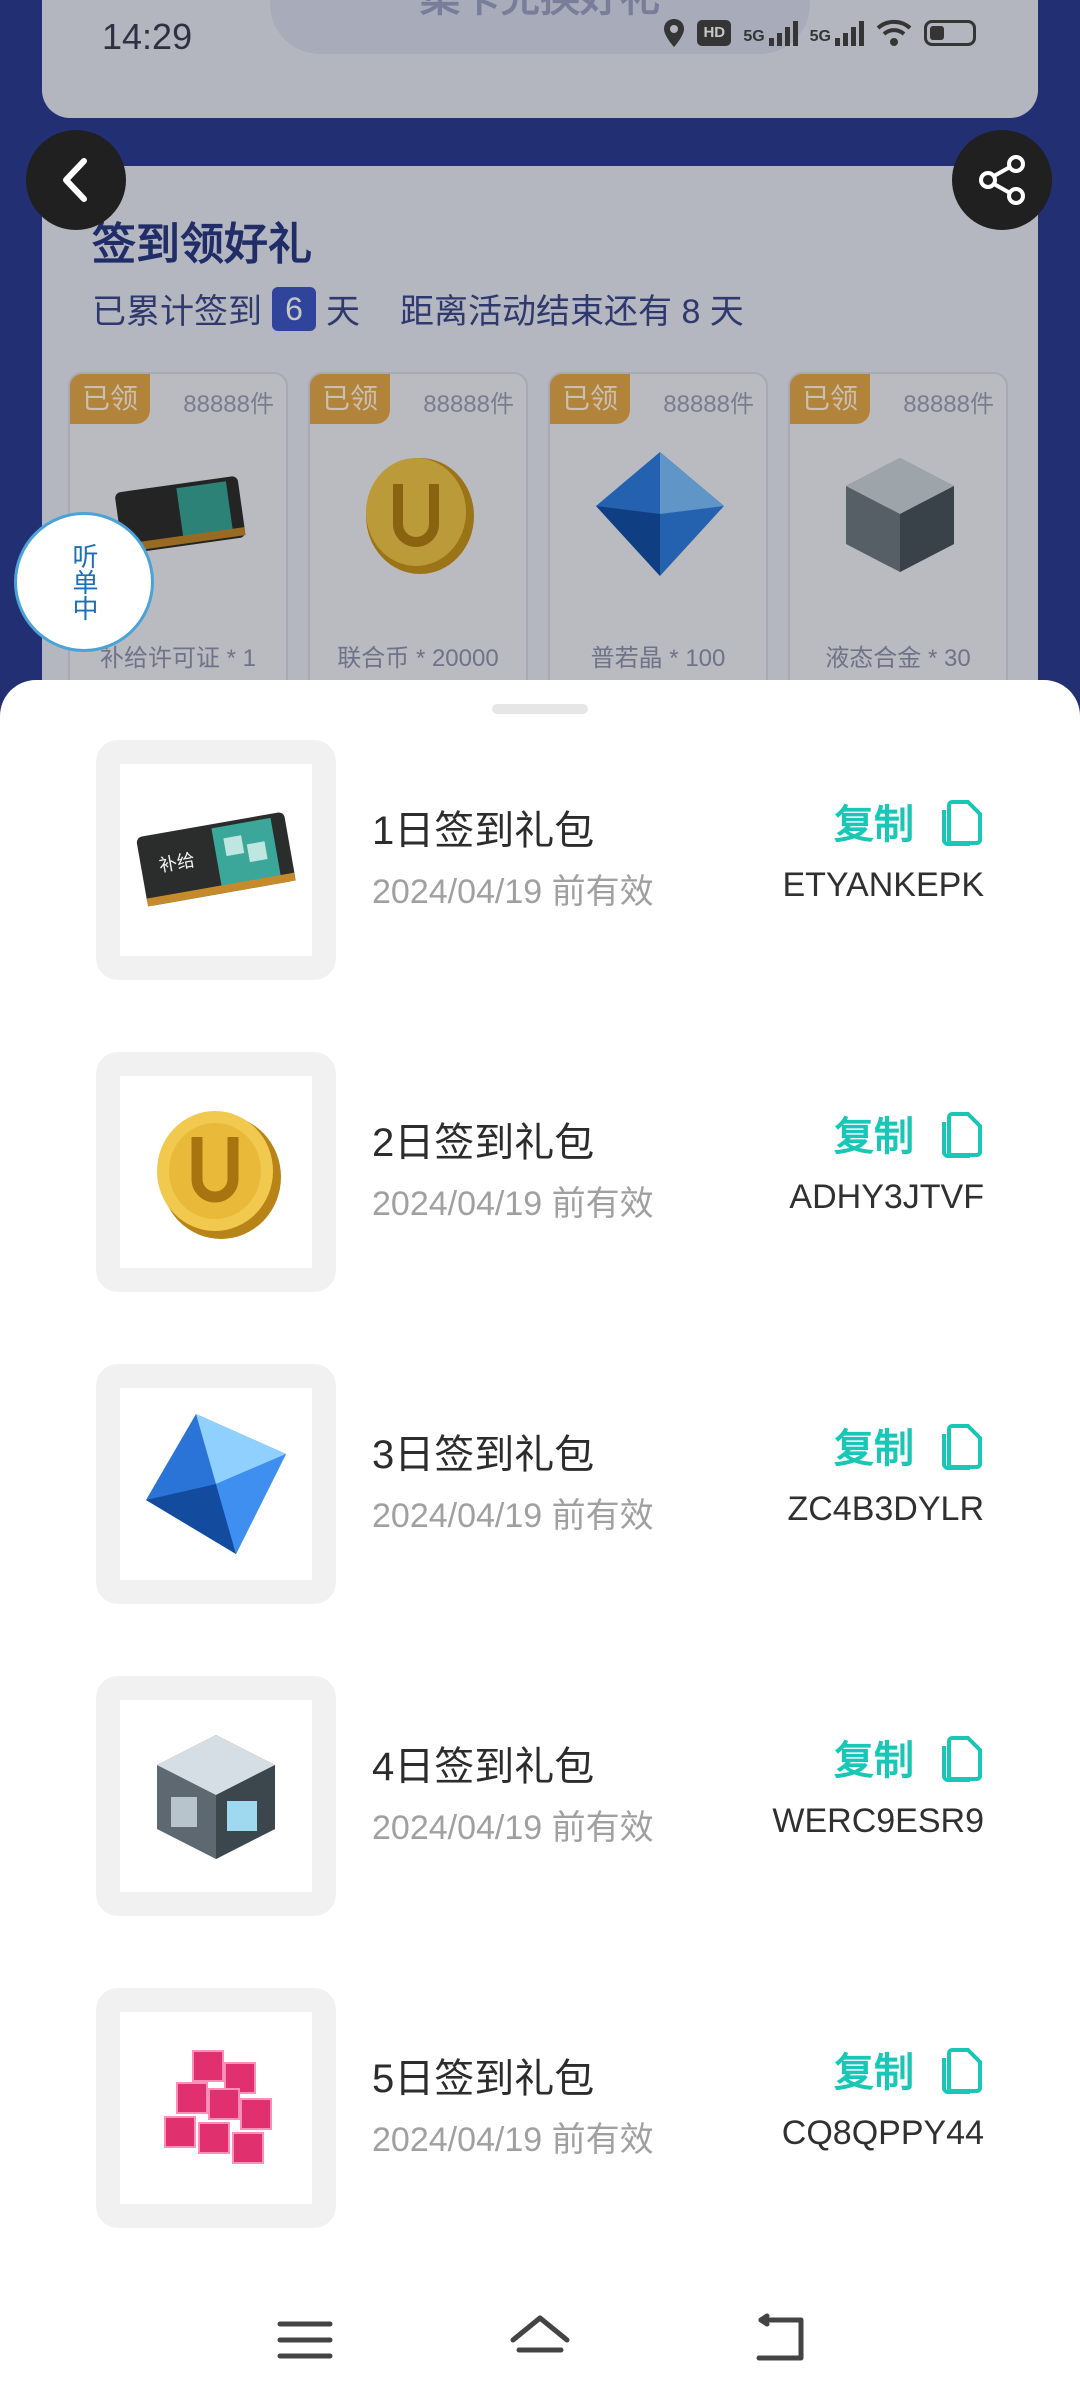  I want to click on gift-thumbnail: 补给, so click(216, 860).